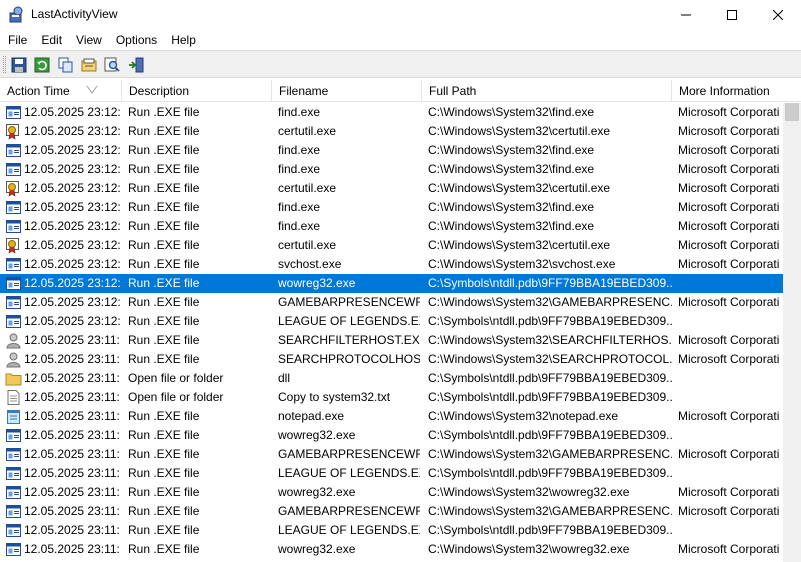 The width and height of the screenshot is (801, 562). I want to click on sort-descending-icon, so click(92, 89).